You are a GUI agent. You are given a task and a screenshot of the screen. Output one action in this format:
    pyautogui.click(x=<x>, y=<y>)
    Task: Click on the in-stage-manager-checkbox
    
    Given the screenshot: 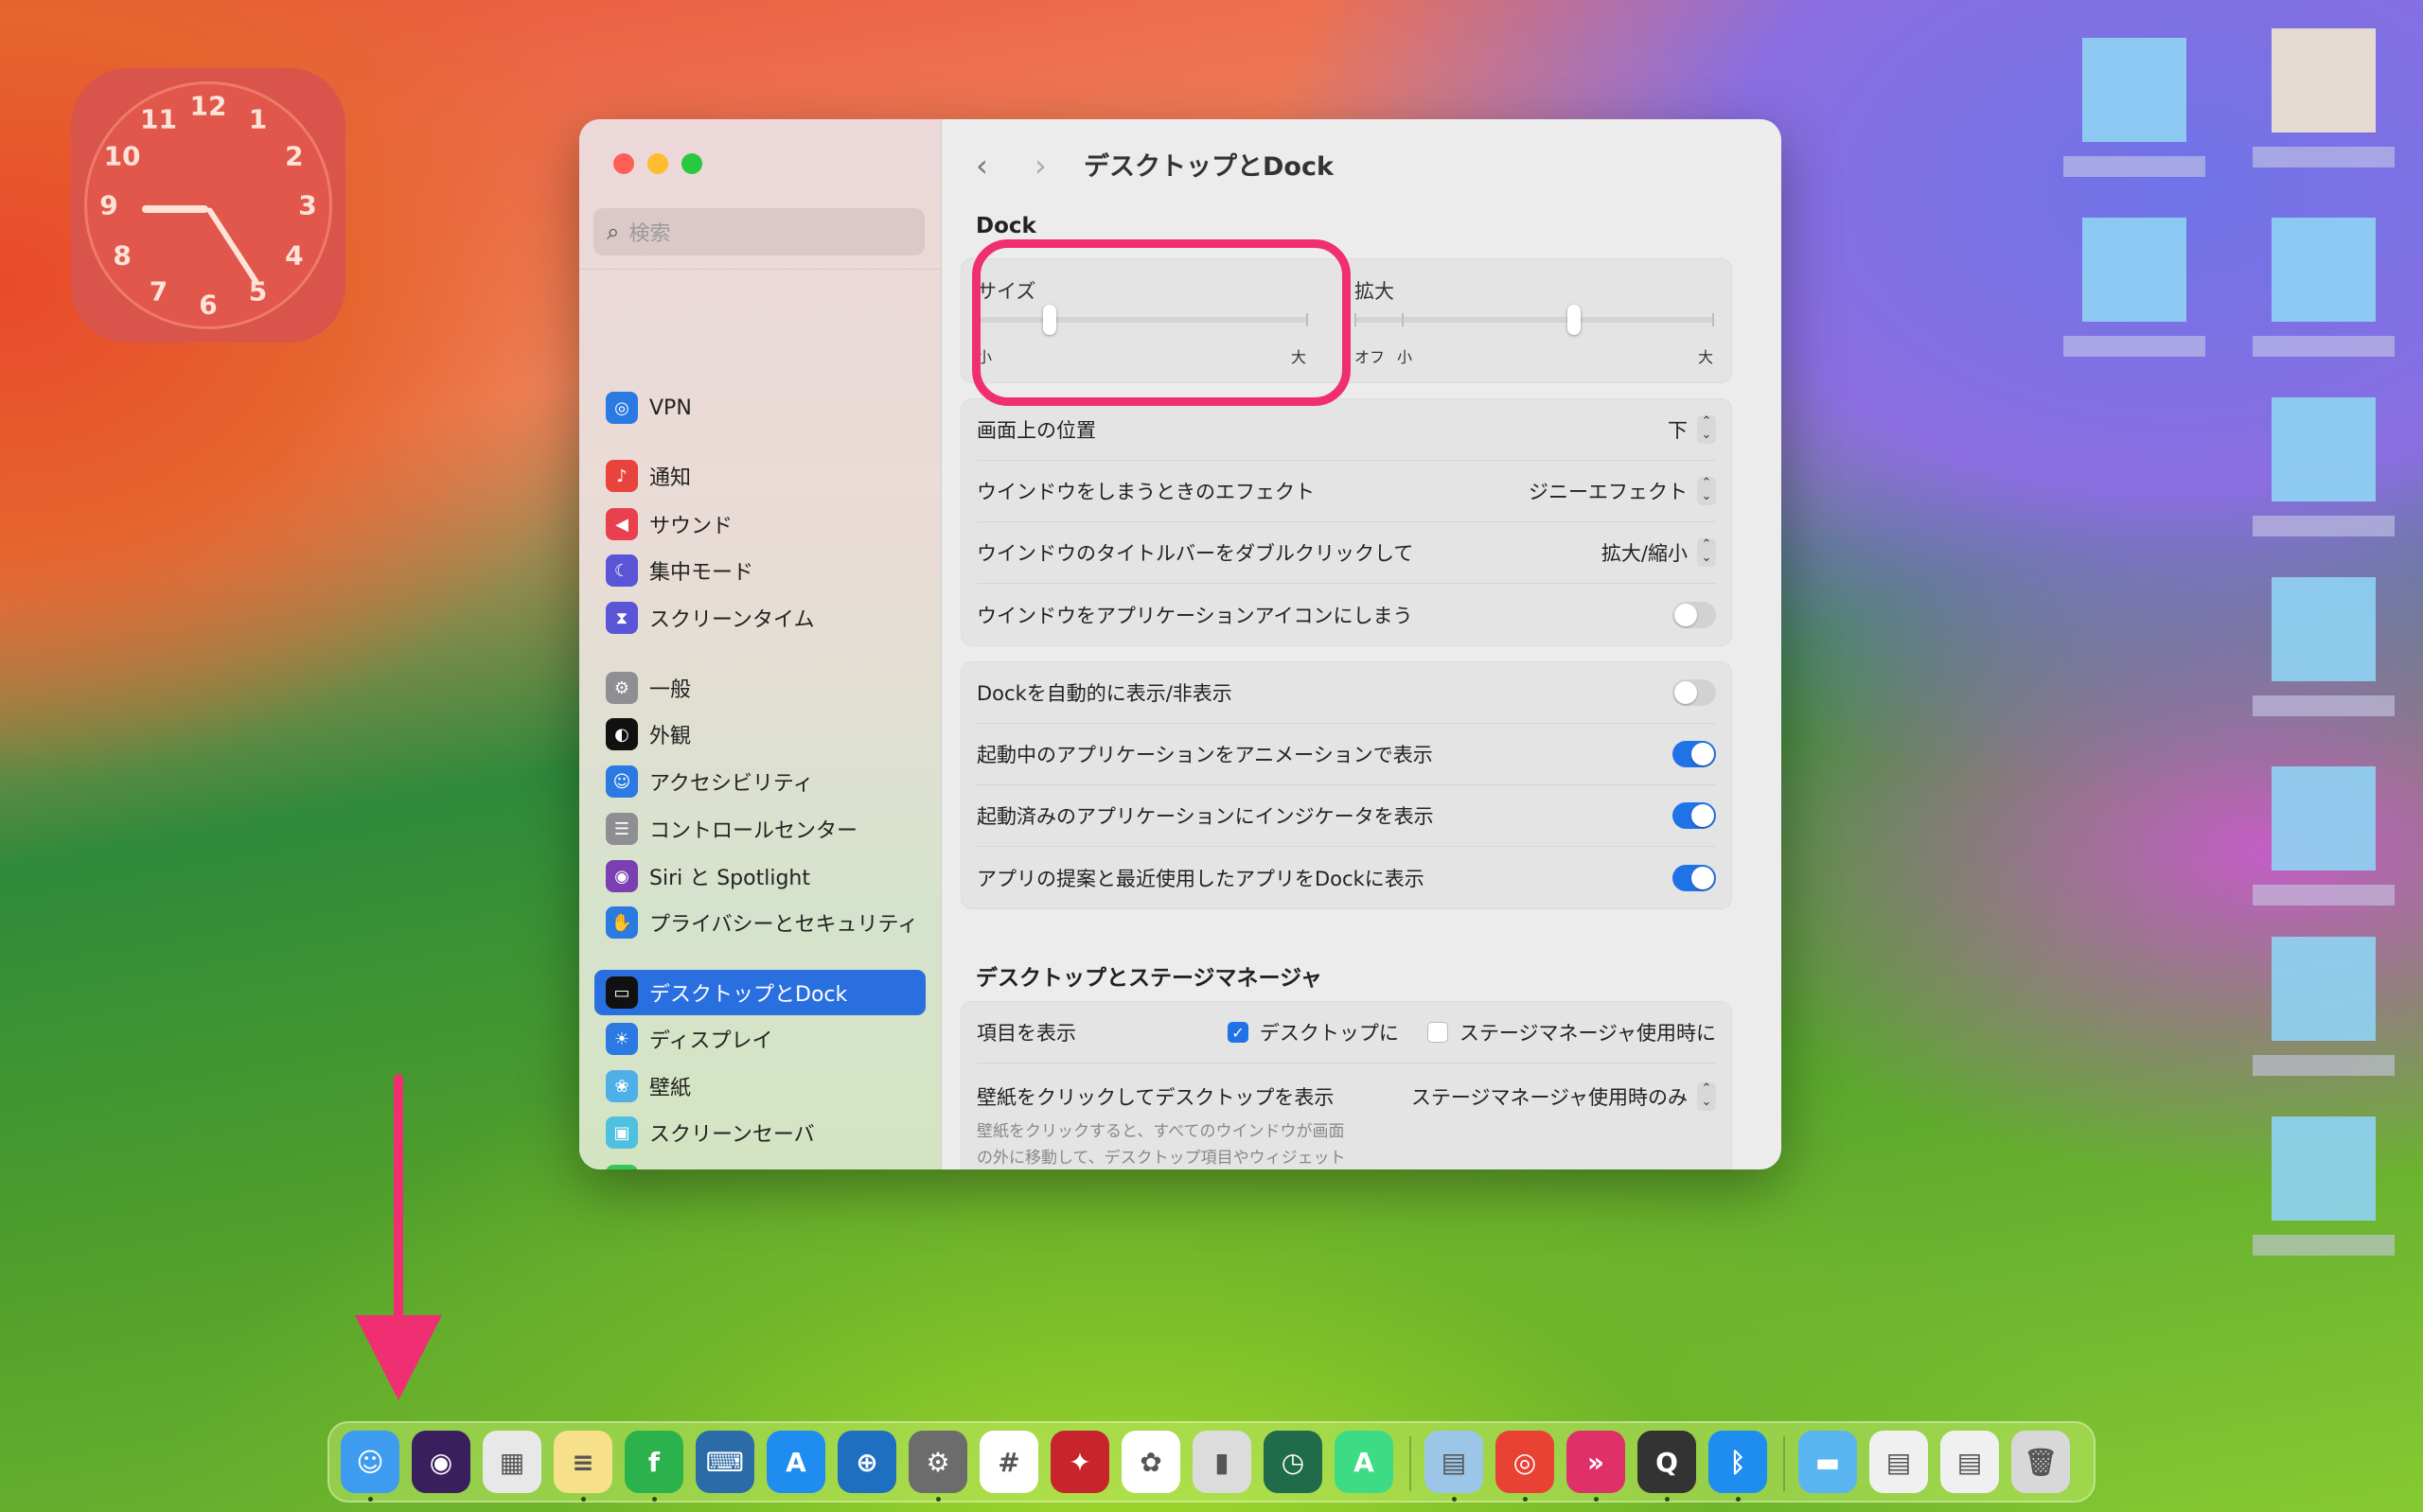 What is the action you would take?
    pyautogui.click(x=1437, y=1032)
    